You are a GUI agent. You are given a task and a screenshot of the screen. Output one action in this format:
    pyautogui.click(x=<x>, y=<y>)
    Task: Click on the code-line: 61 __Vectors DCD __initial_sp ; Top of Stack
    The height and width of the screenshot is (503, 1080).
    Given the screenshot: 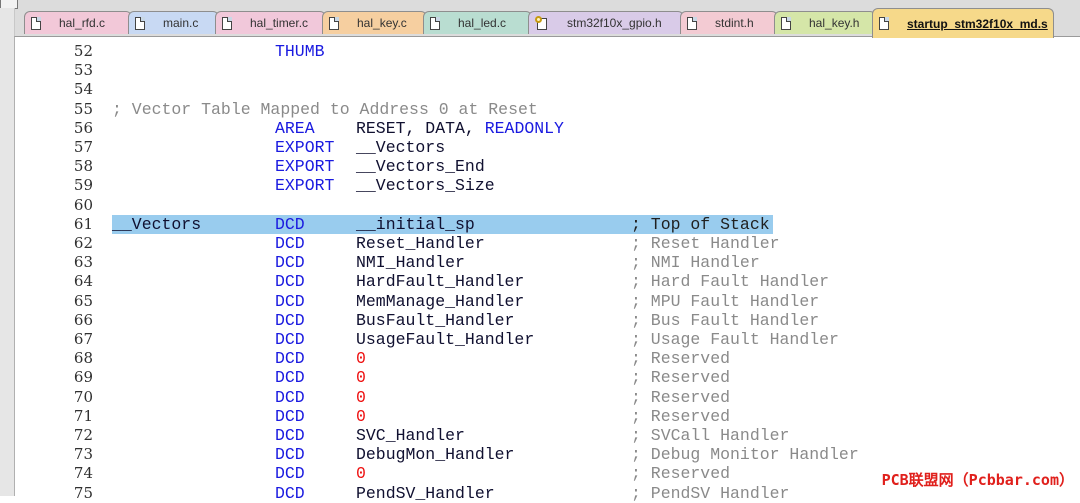 What is the action you would take?
    pyautogui.click(x=547, y=224)
    